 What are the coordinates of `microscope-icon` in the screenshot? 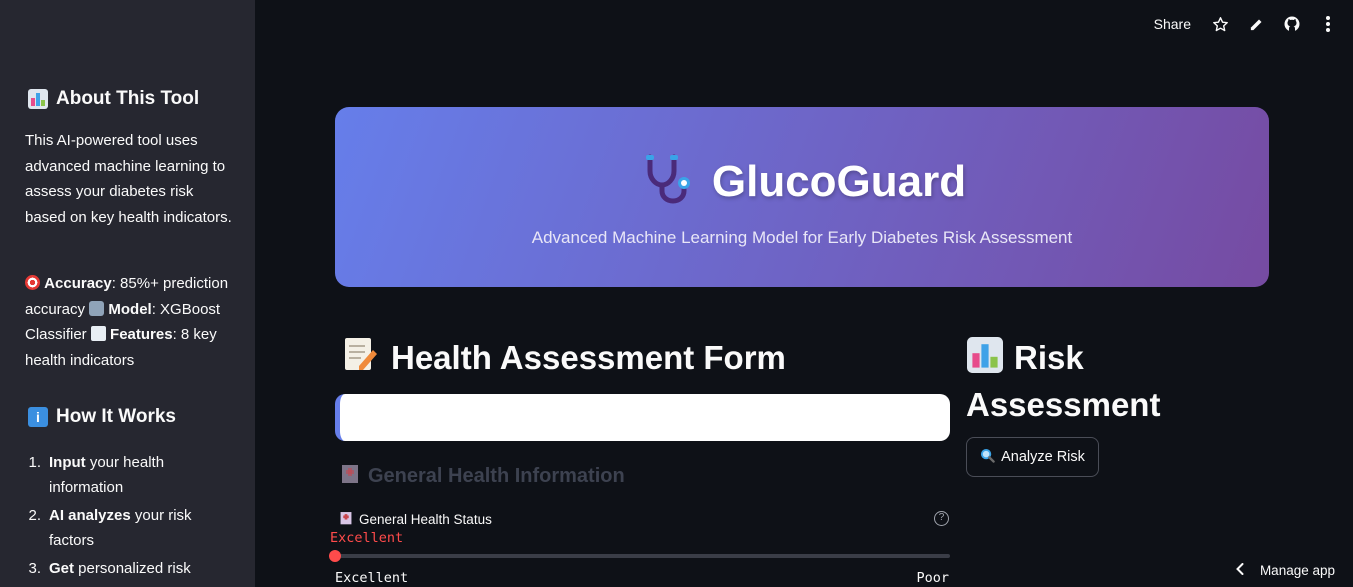 It's located at (97, 308).